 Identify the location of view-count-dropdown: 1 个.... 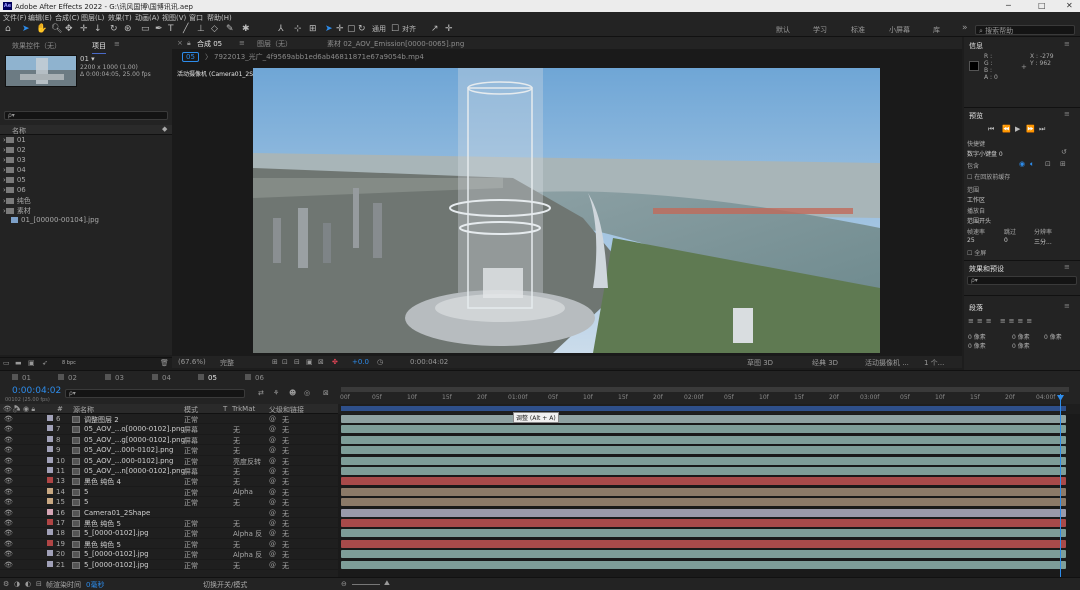
(934, 363).